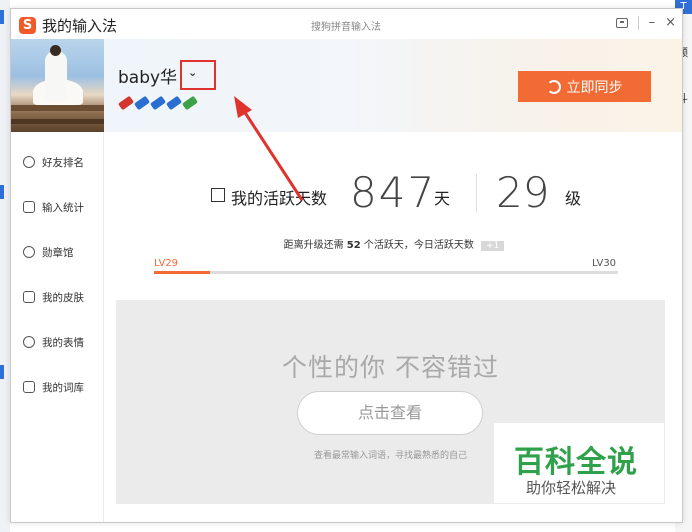 The height and width of the screenshot is (532, 692). What do you see at coordinates (670, 22) in the screenshot?
I see `close-button: ×` at bounding box center [670, 22].